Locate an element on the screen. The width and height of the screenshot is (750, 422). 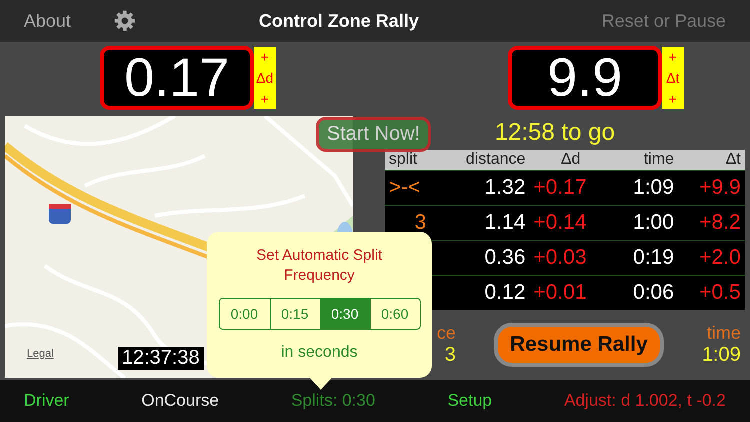
table-cell: 0:19 is located at coordinates (645, 258).